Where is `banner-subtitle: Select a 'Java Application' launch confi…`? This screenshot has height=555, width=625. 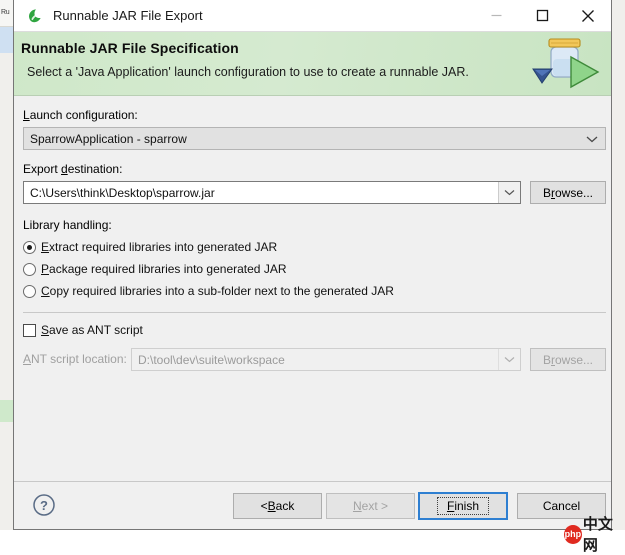 banner-subtitle: Select a 'Java Application' launch confi… is located at coordinates (248, 72).